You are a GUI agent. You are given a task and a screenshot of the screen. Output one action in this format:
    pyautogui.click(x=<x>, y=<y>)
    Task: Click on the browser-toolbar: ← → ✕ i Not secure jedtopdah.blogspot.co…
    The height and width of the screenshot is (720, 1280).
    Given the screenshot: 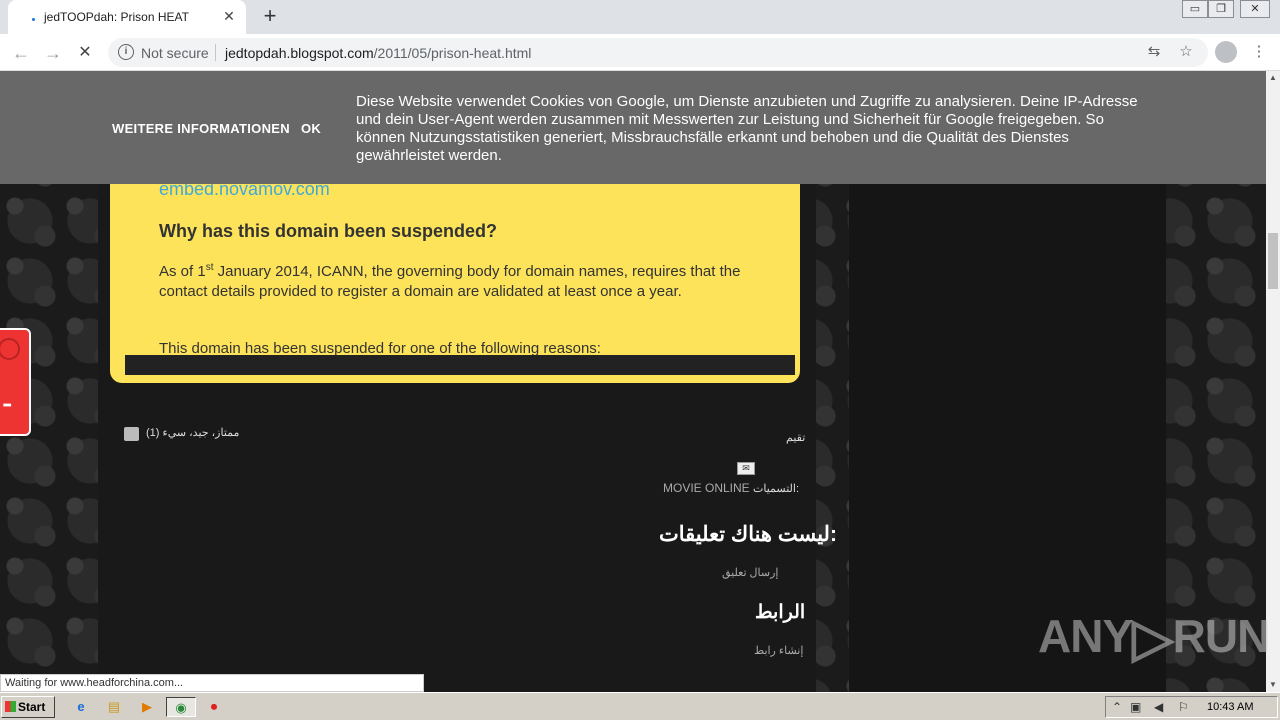 What is the action you would take?
    pyautogui.click(x=640, y=52)
    